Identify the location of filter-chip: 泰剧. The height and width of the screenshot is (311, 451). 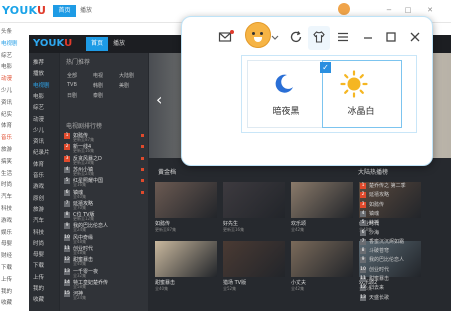
(98, 95).